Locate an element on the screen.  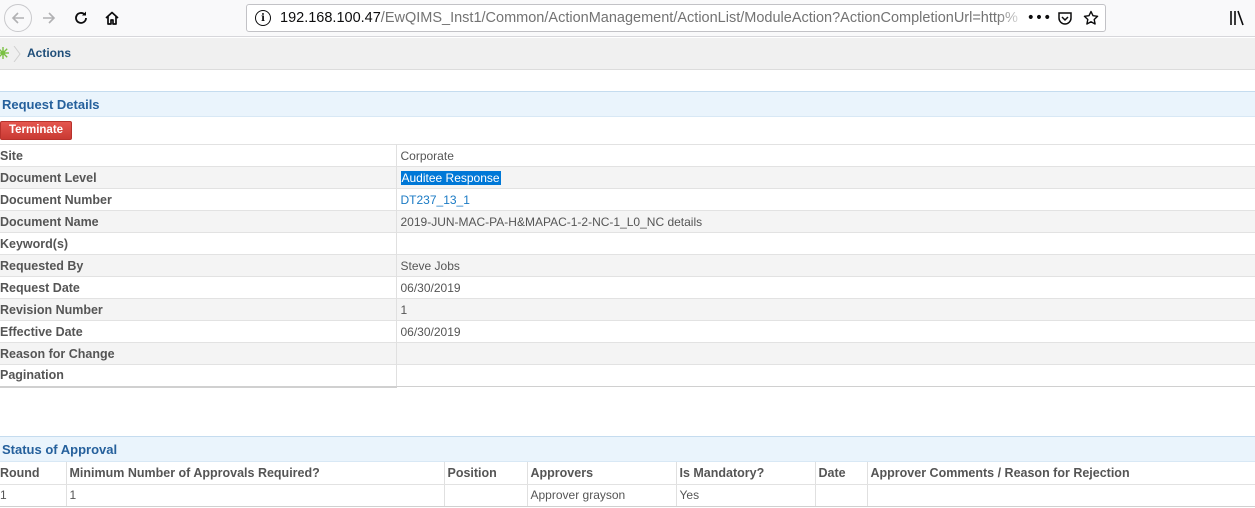
detail-label: Document Number is located at coordinates (198, 199).